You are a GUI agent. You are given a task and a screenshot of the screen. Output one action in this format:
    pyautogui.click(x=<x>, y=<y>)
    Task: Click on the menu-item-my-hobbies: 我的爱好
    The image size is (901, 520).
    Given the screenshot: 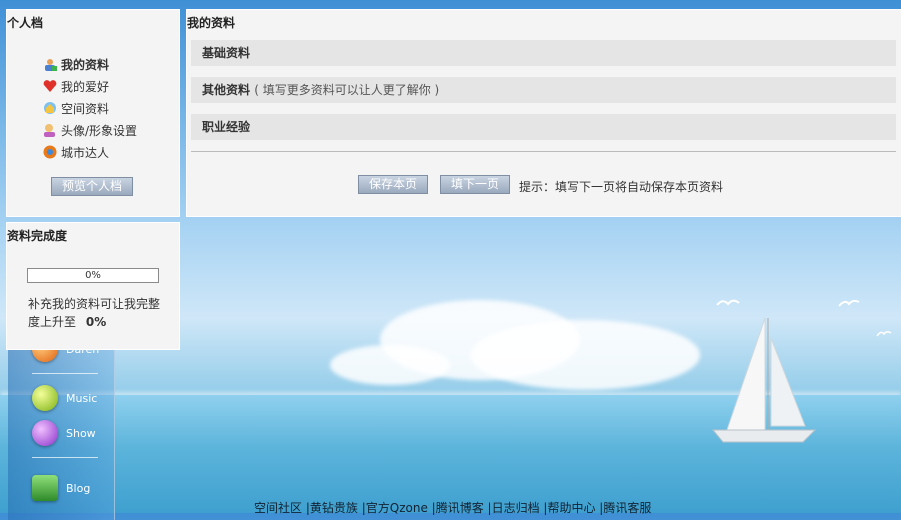 What is the action you would take?
    pyautogui.click(x=90, y=86)
    